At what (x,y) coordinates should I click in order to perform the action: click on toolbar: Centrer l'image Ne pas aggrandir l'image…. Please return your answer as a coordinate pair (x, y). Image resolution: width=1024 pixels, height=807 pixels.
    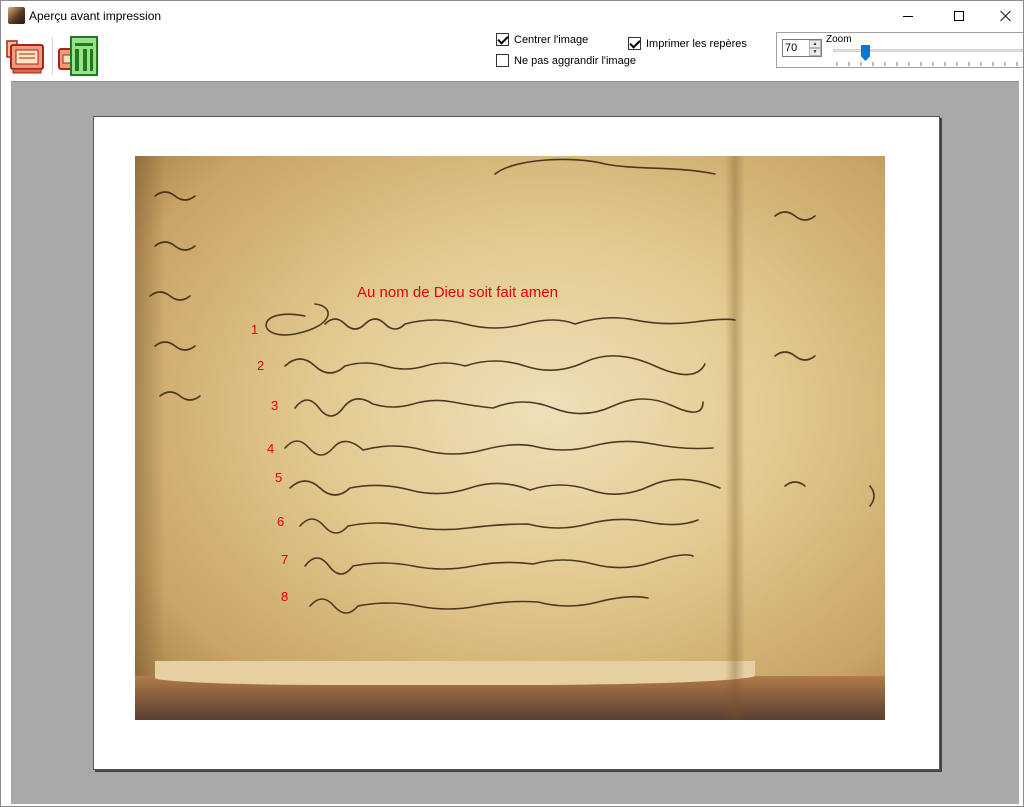
    Looking at the image, I should click on (512, 55).